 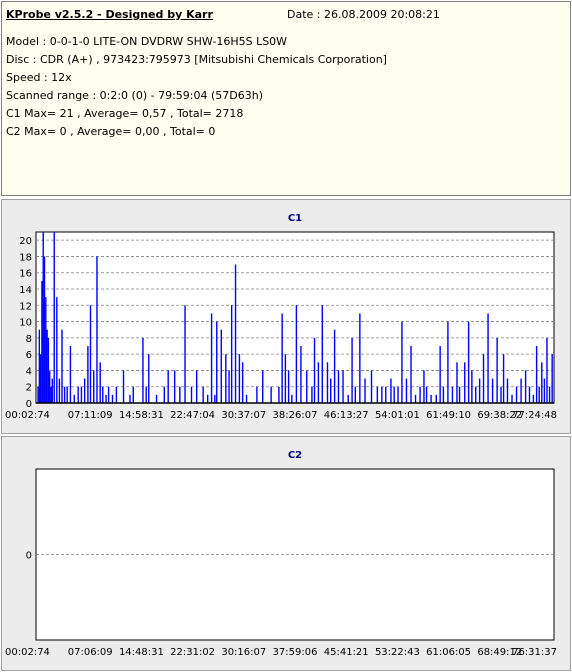 What do you see at coordinates (295, 652) in the screenshot?
I see `x-tick-label: 37:59:06` at bounding box center [295, 652].